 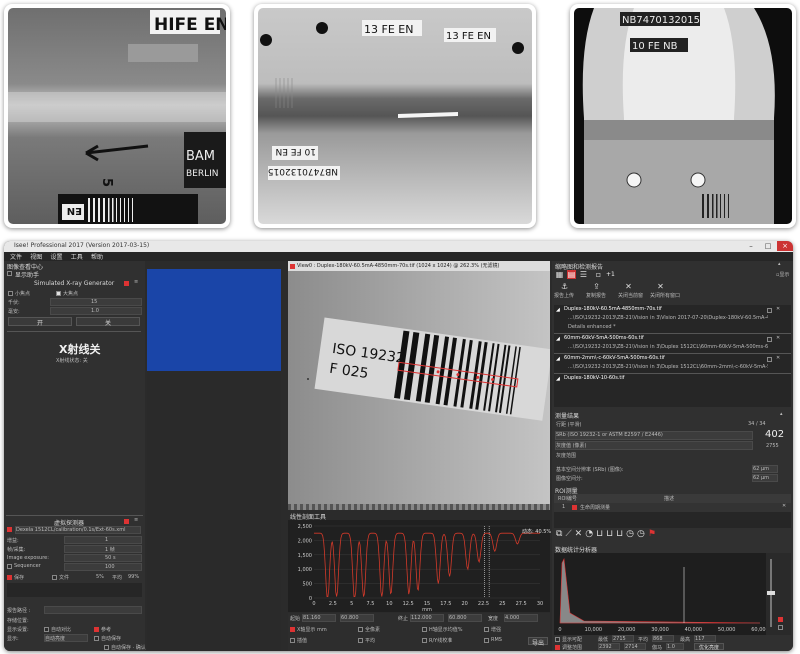 What do you see at coordinates (96, 302) in the screenshot?
I see `kv-input: 15` at bounding box center [96, 302].